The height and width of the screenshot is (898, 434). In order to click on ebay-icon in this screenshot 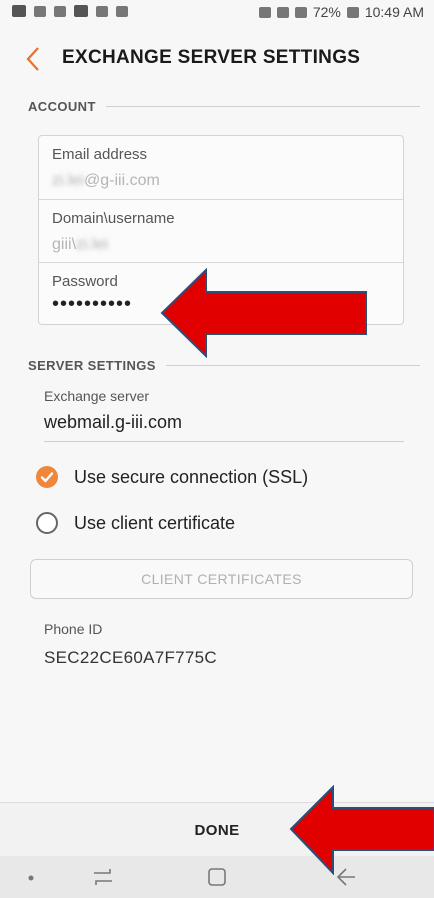, I will do `click(81, 11)`.